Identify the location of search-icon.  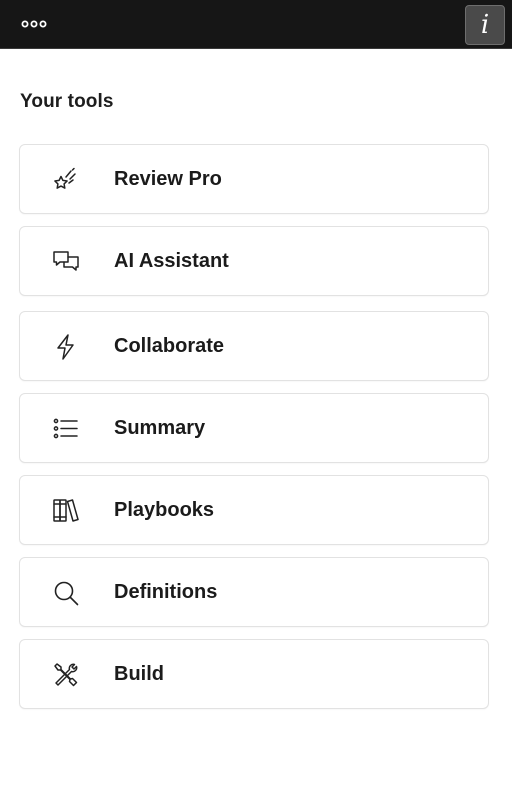
(66, 593).